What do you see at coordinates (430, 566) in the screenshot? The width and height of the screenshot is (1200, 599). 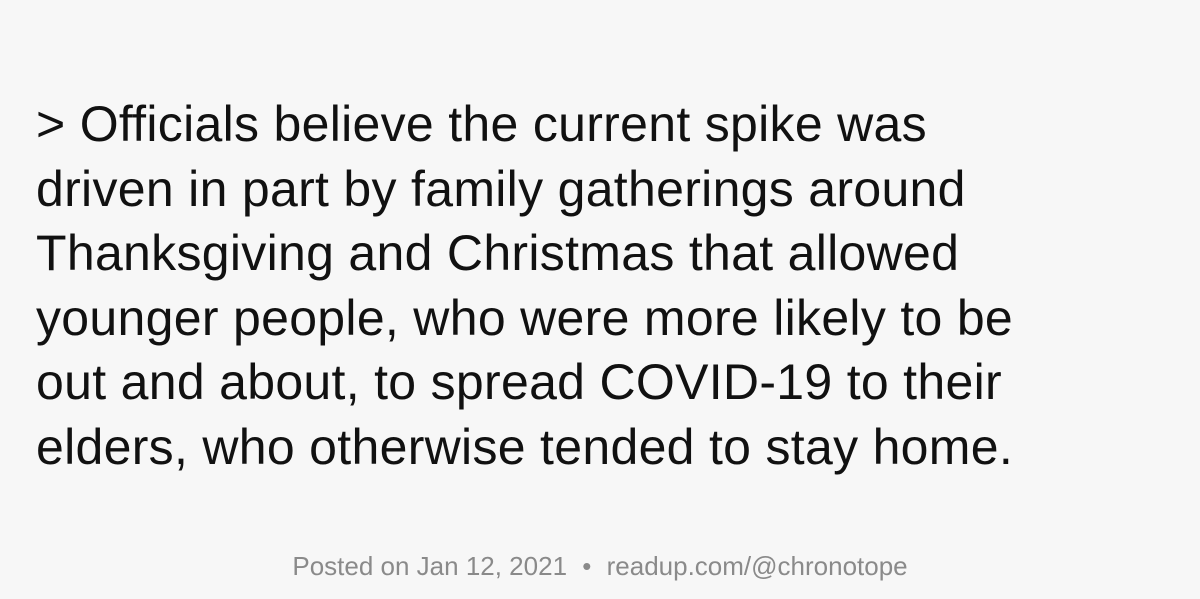 I see `posted-date: Posted on Jan 12, 2021` at bounding box center [430, 566].